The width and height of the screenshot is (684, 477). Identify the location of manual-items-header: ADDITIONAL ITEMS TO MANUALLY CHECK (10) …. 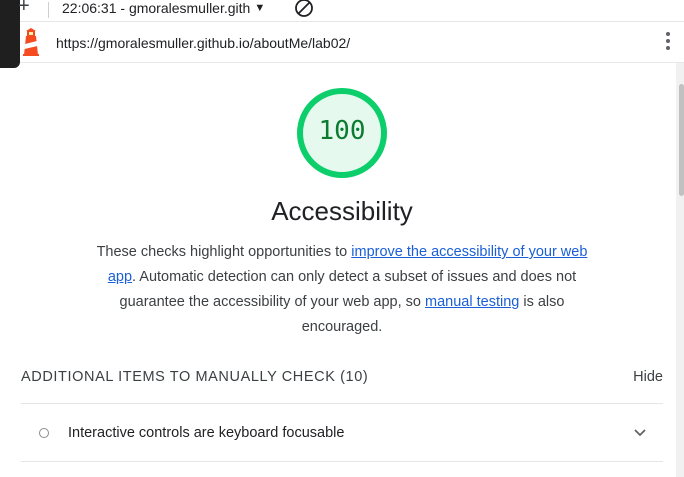
(342, 377).